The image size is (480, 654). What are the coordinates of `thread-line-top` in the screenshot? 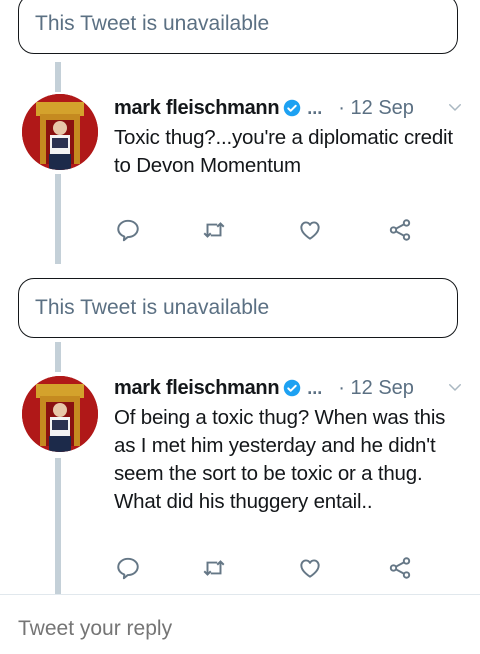 It's located at (58, 77).